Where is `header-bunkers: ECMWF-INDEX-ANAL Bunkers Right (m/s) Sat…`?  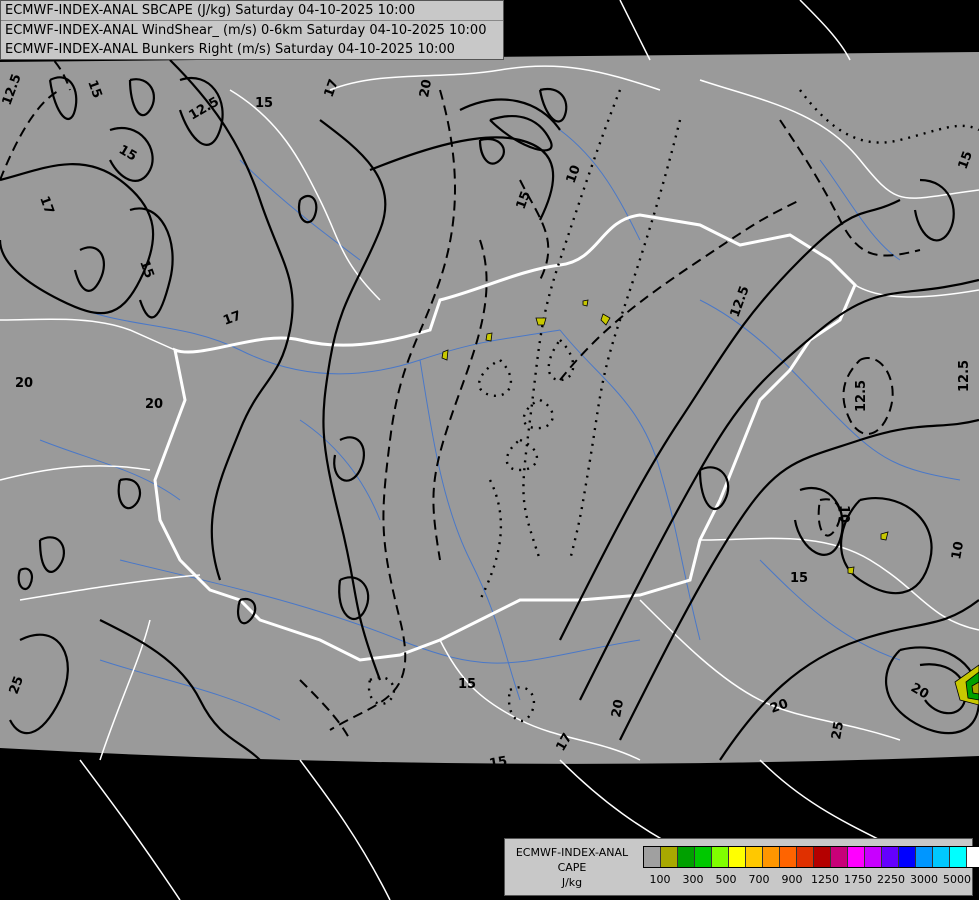 header-bunkers: ECMWF-INDEX-ANAL Bunkers Right (m/s) Sat… is located at coordinates (230, 49).